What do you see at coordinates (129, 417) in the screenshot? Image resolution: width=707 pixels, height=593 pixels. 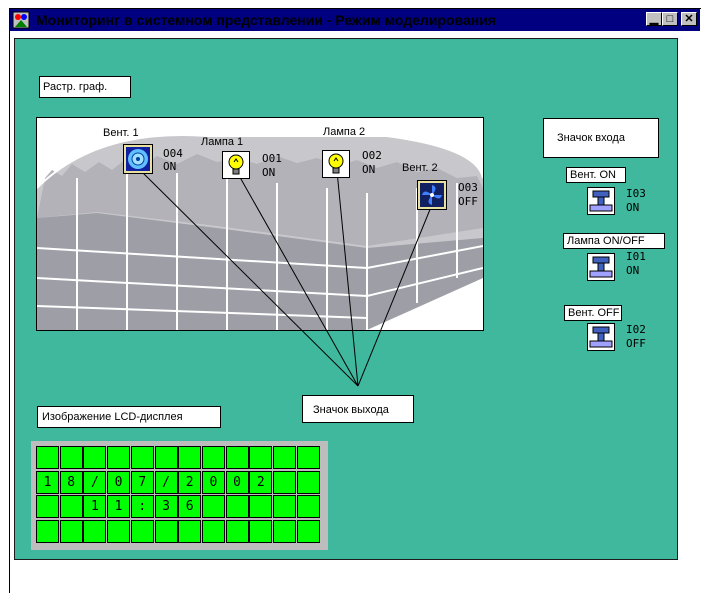 I see `lcd-image-label: Изображение LCD-дисплея` at bounding box center [129, 417].